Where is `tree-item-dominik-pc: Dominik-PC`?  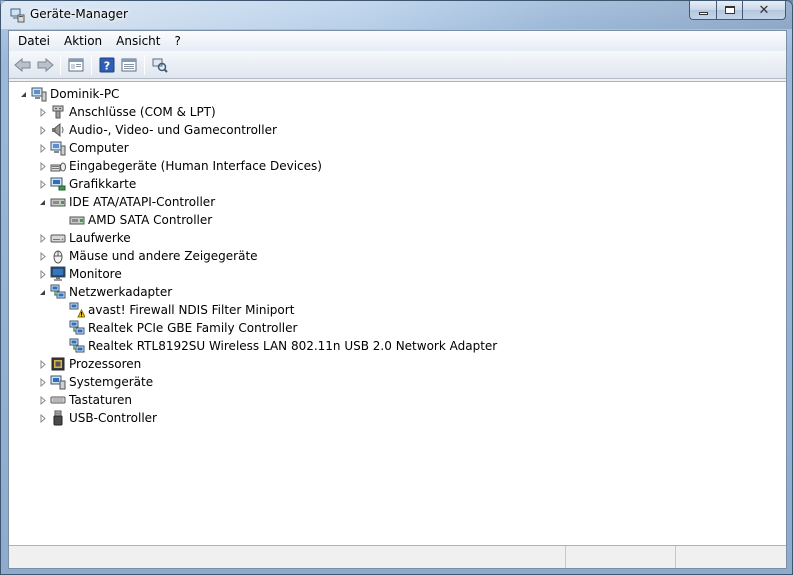
tree-item-dominik-pc: Dominik-PC is located at coordinates (68, 94).